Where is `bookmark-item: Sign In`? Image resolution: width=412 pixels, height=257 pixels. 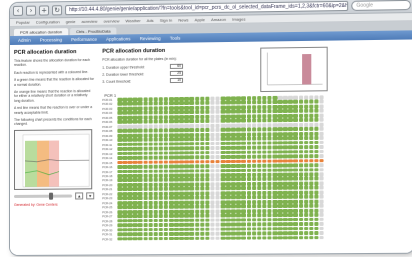
bookmark-item: Sign In is located at coordinates (166, 20).